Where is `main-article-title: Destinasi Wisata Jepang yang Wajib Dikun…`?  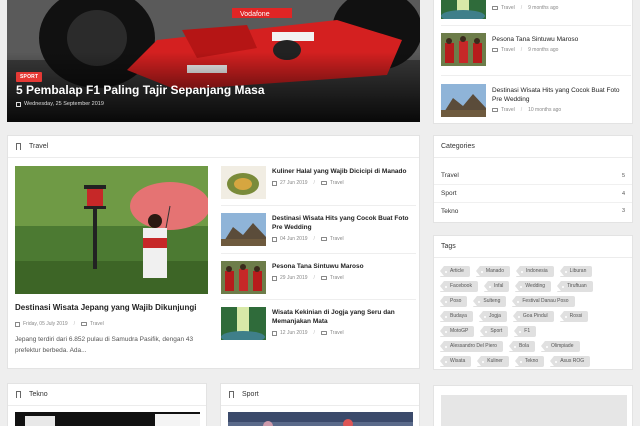 main-article-title: Destinasi Wisata Jepang yang Wajib Dikun… is located at coordinates (105, 307).